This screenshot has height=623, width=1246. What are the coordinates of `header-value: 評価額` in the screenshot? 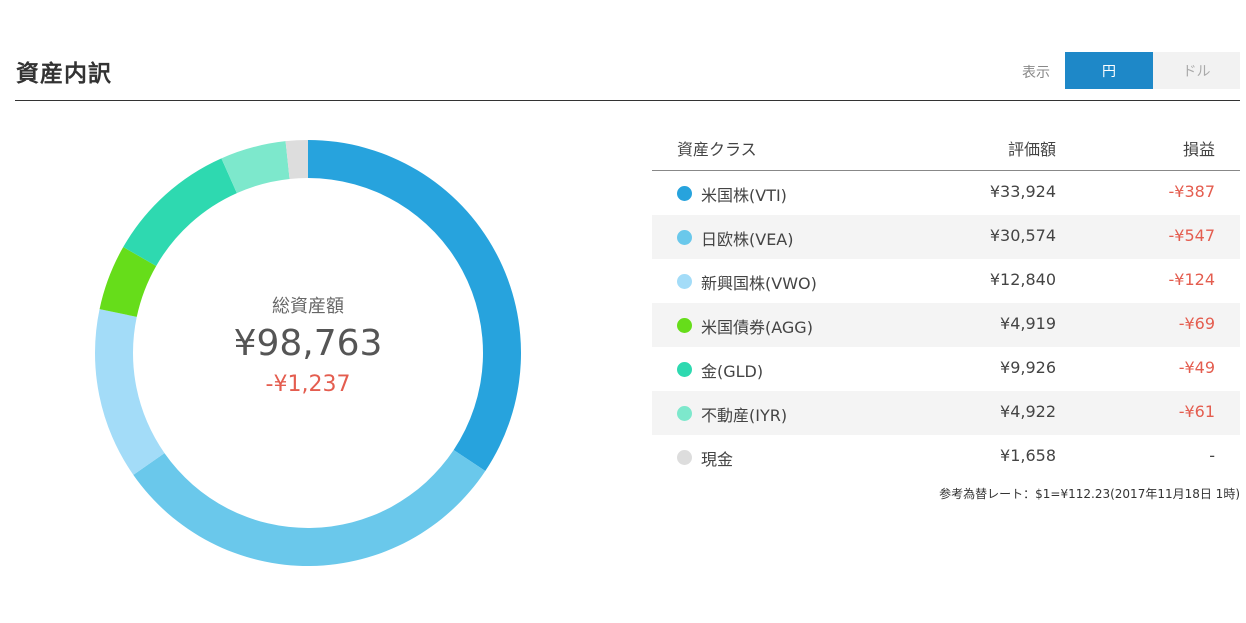 It's located at (1031, 149).